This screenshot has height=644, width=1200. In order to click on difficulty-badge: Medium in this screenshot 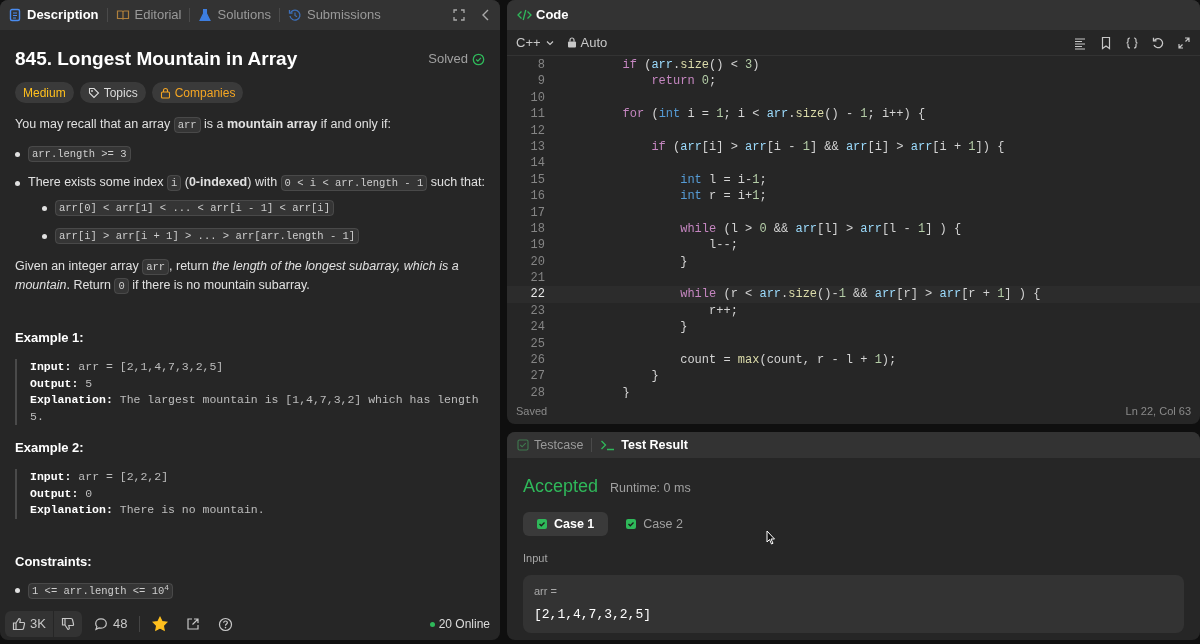, I will do `click(44, 92)`.